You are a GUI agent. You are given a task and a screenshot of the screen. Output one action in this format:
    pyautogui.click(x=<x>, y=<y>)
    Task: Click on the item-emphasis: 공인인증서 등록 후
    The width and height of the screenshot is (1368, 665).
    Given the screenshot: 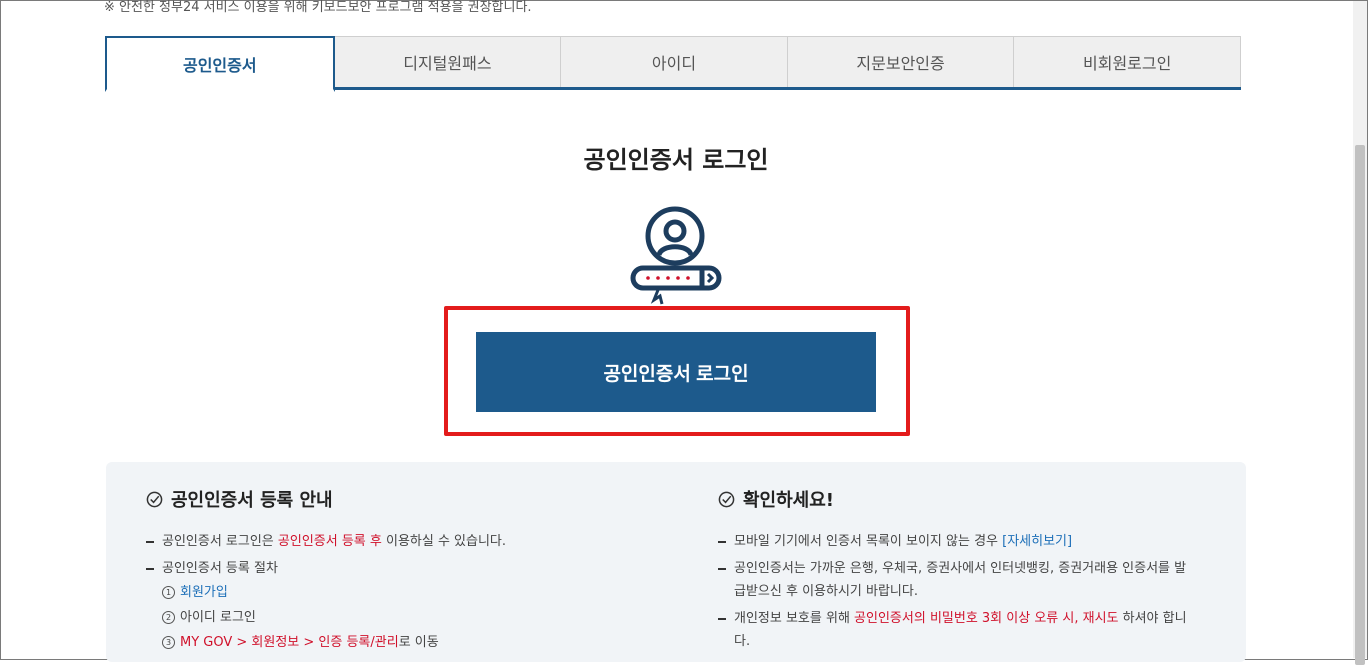 What is the action you would take?
    pyautogui.click(x=329, y=541)
    